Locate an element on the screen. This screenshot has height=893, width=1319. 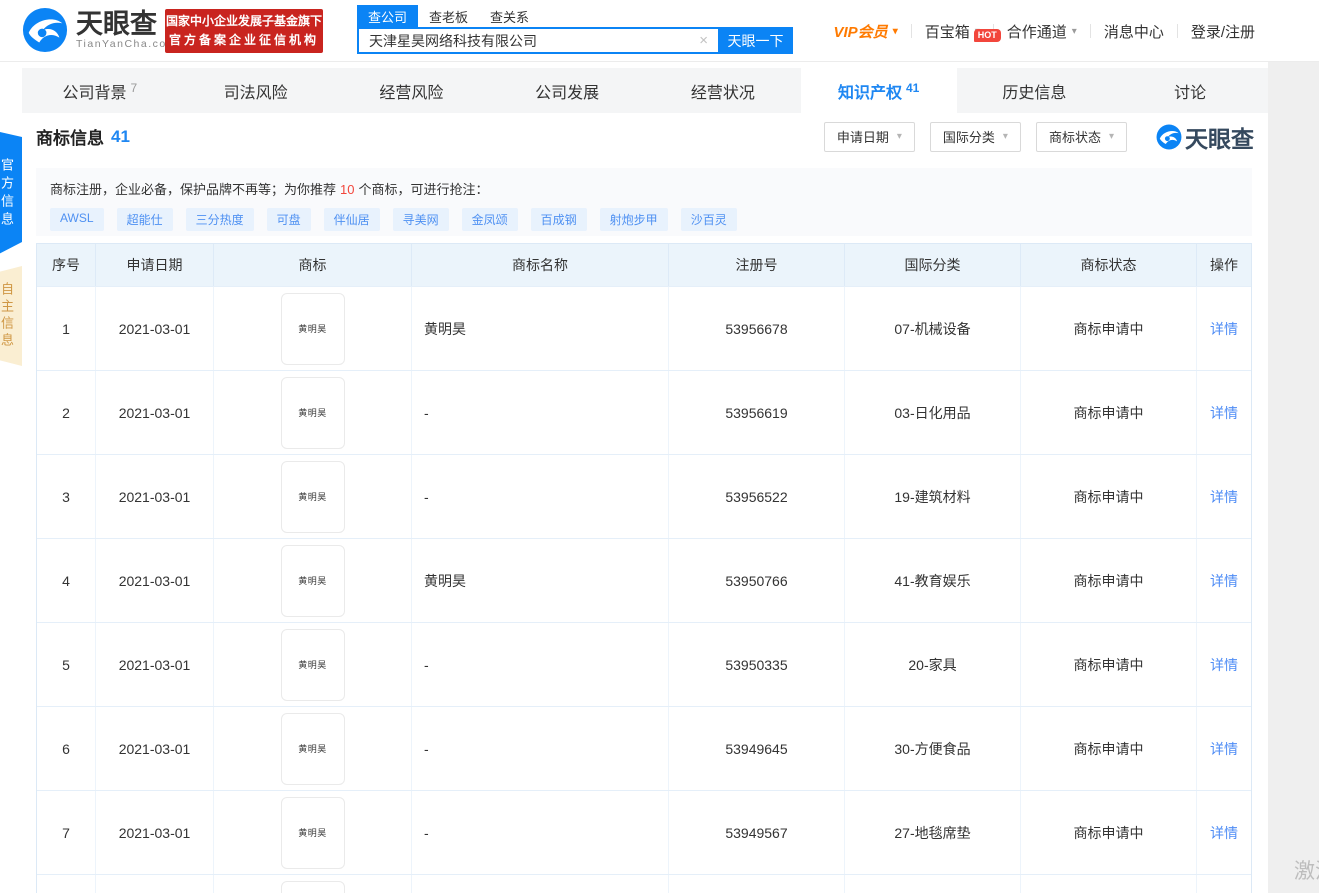
tab-label: 公司背景 is located at coordinates (94, 93).